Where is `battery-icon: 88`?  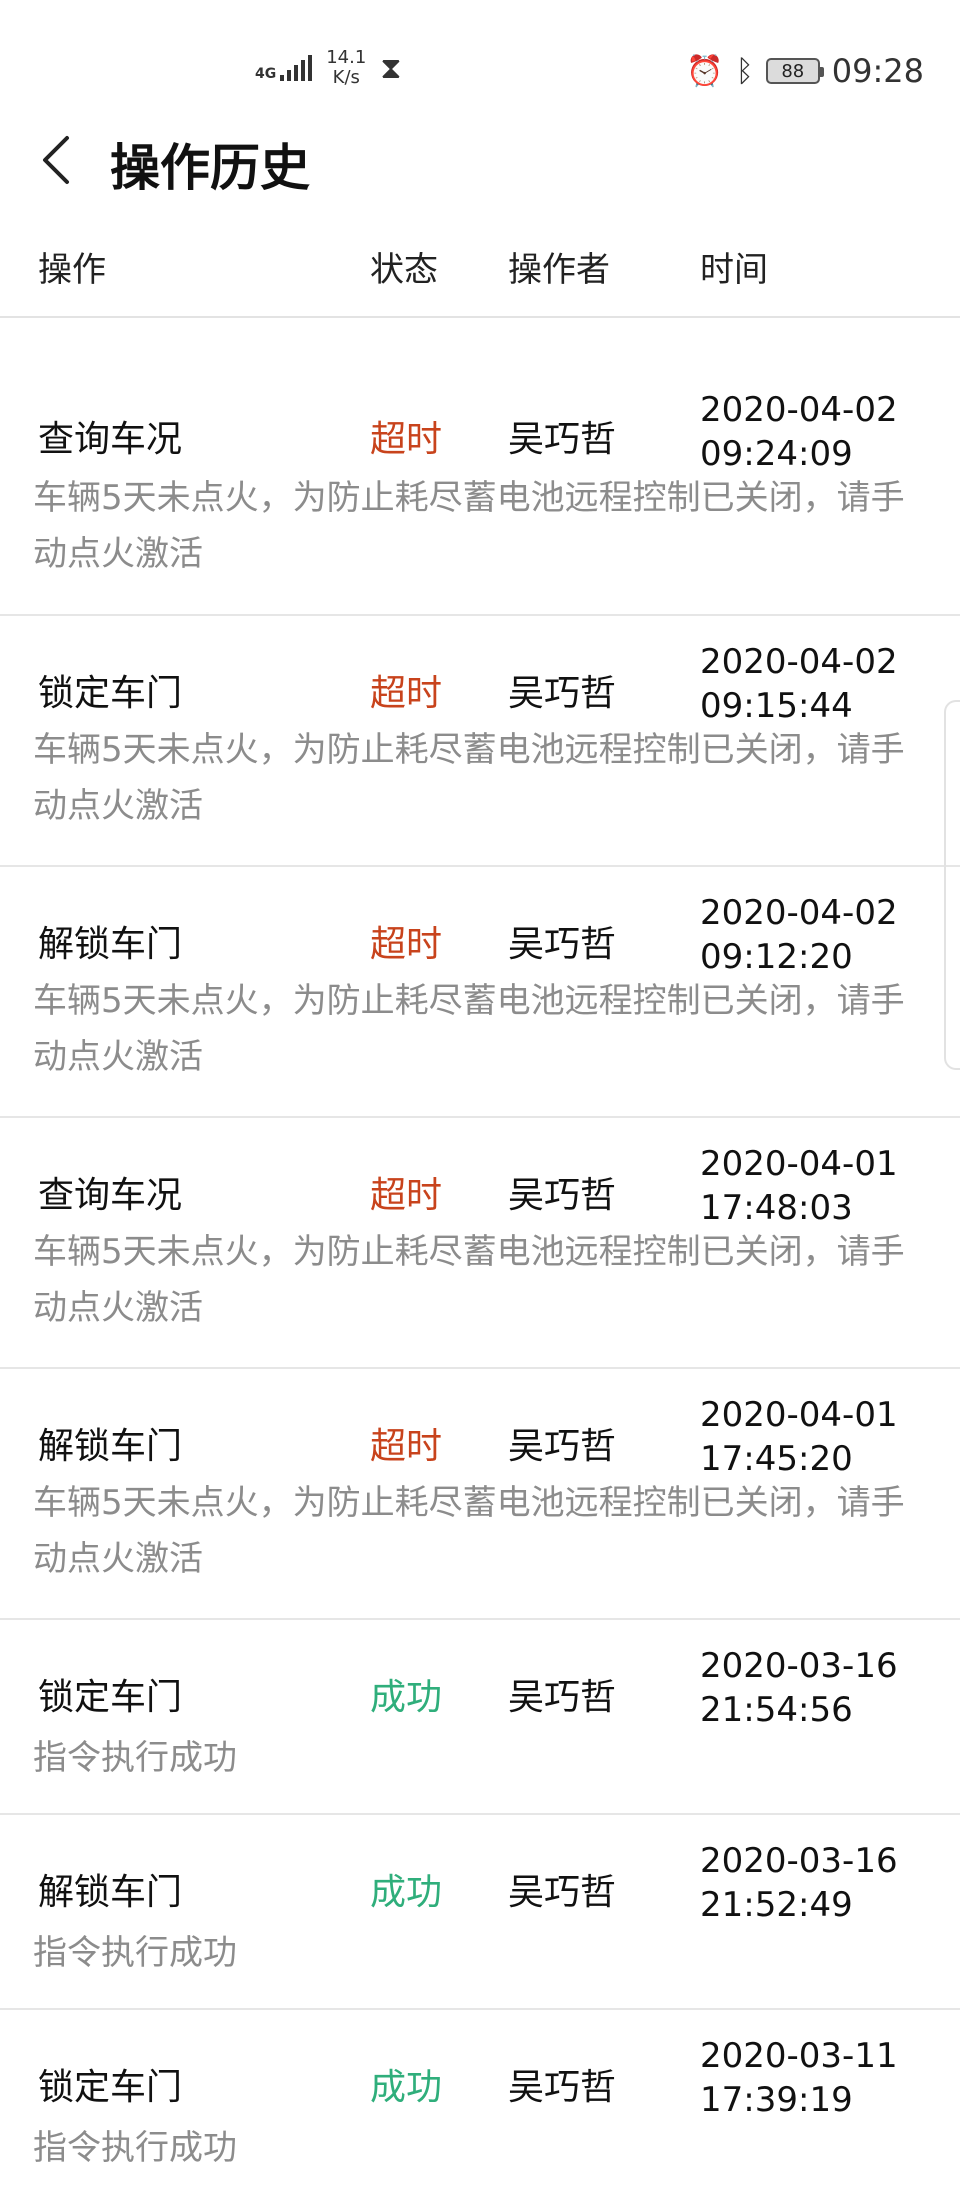
battery-icon: 88 is located at coordinates (794, 71).